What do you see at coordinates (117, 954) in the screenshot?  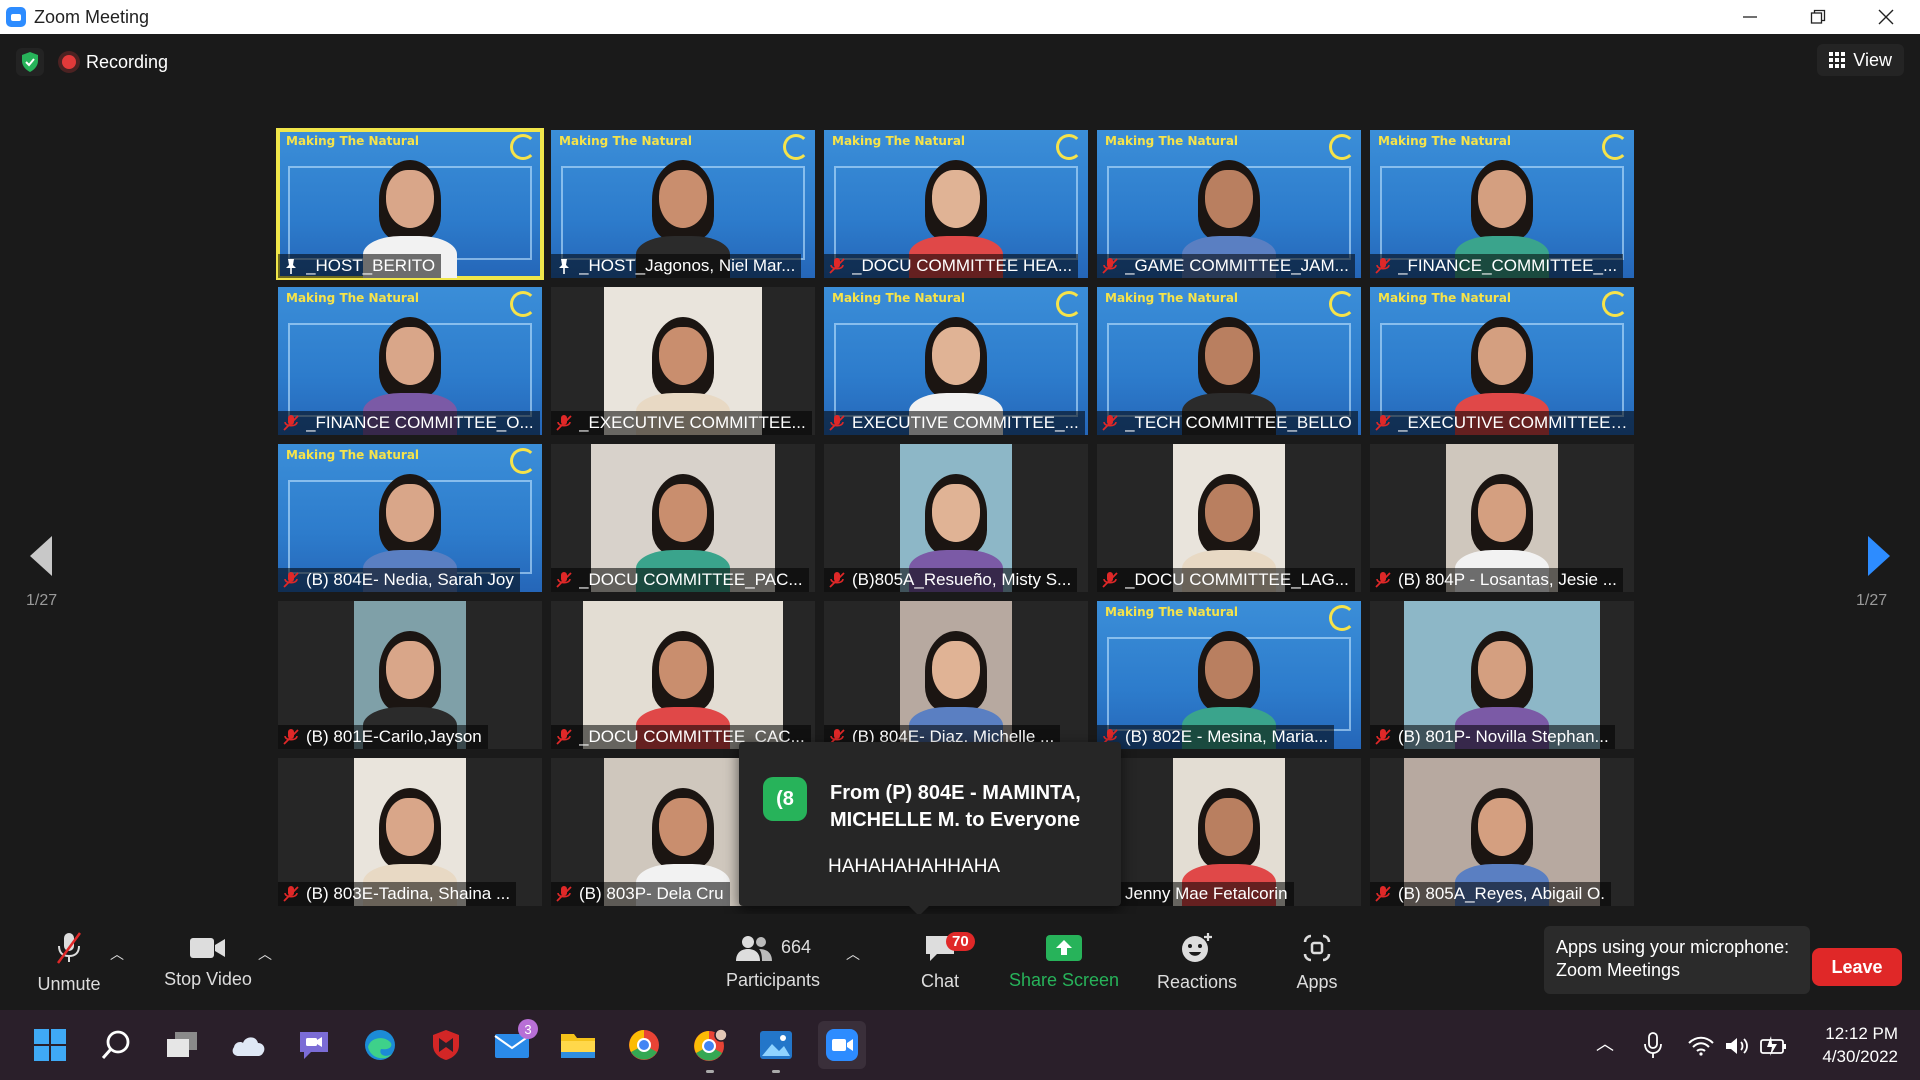 I see `audio-options-caret-icon: ︿` at bounding box center [117, 954].